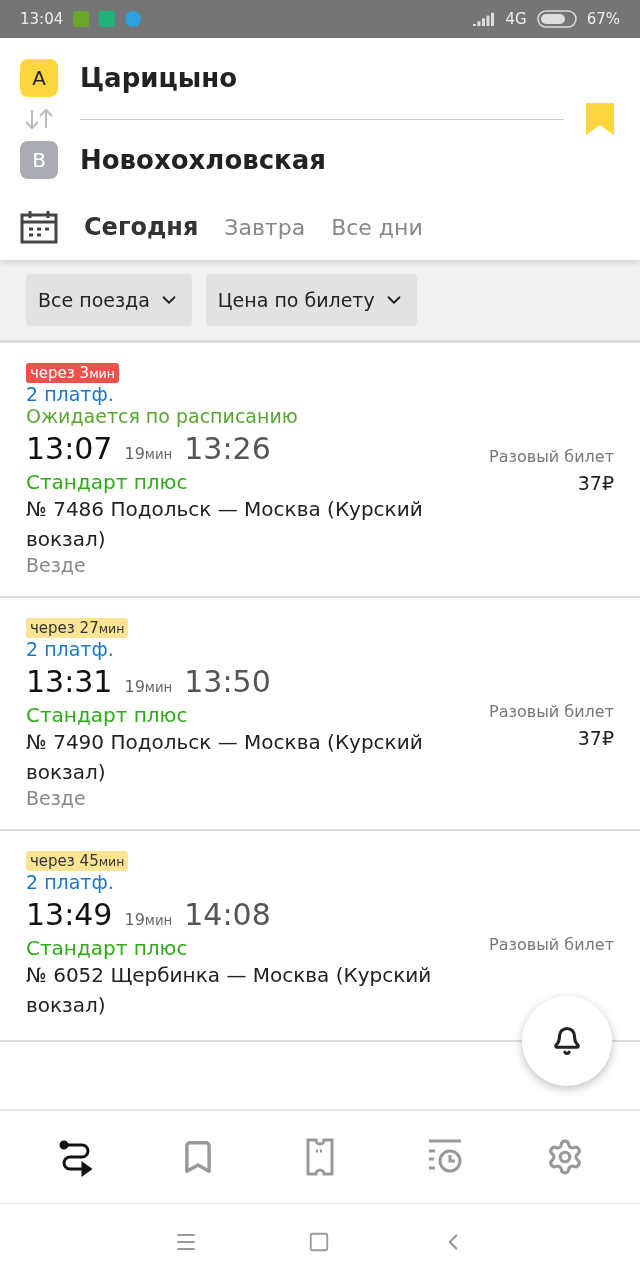  What do you see at coordinates (81, 19) in the screenshot?
I see `app-icon` at bounding box center [81, 19].